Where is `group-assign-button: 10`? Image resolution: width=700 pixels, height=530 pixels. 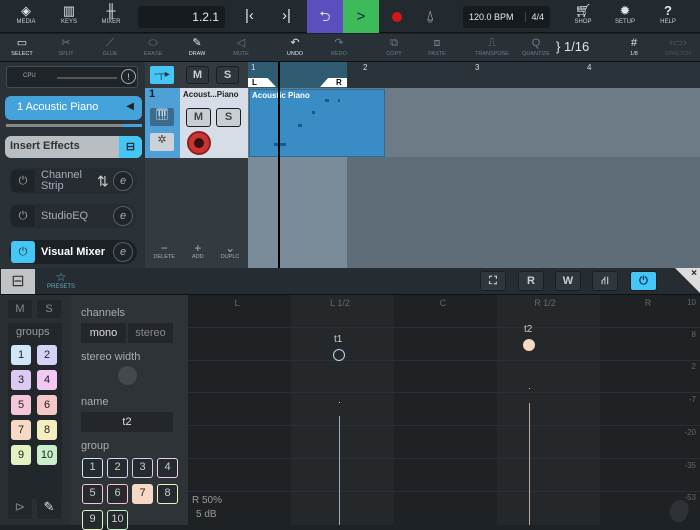 group-assign-button: 10 is located at coordinates (117, 520).